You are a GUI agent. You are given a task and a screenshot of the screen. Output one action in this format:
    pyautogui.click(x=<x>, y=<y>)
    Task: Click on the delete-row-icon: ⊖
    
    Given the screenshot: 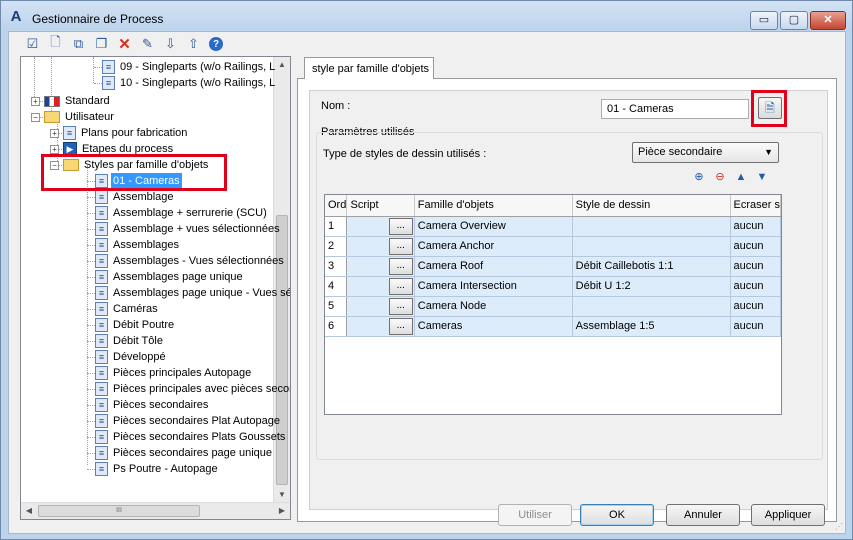 What is the action you would take?
    pyautogui.click(x=720, y=177)
    